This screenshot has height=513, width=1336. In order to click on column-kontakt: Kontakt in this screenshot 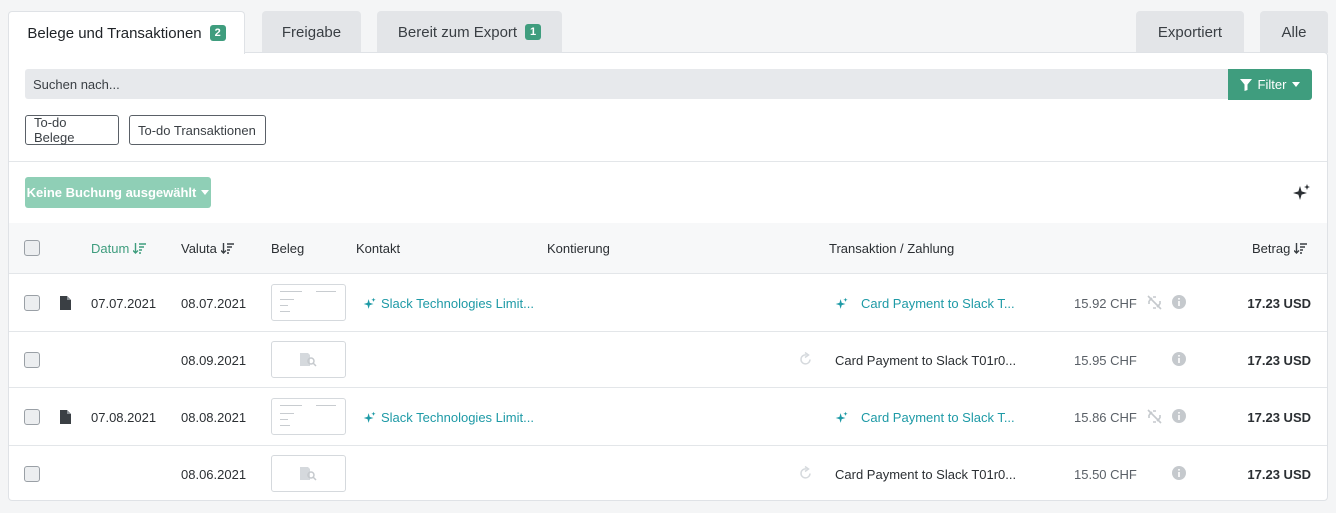, I will do `click(378, 248)`.